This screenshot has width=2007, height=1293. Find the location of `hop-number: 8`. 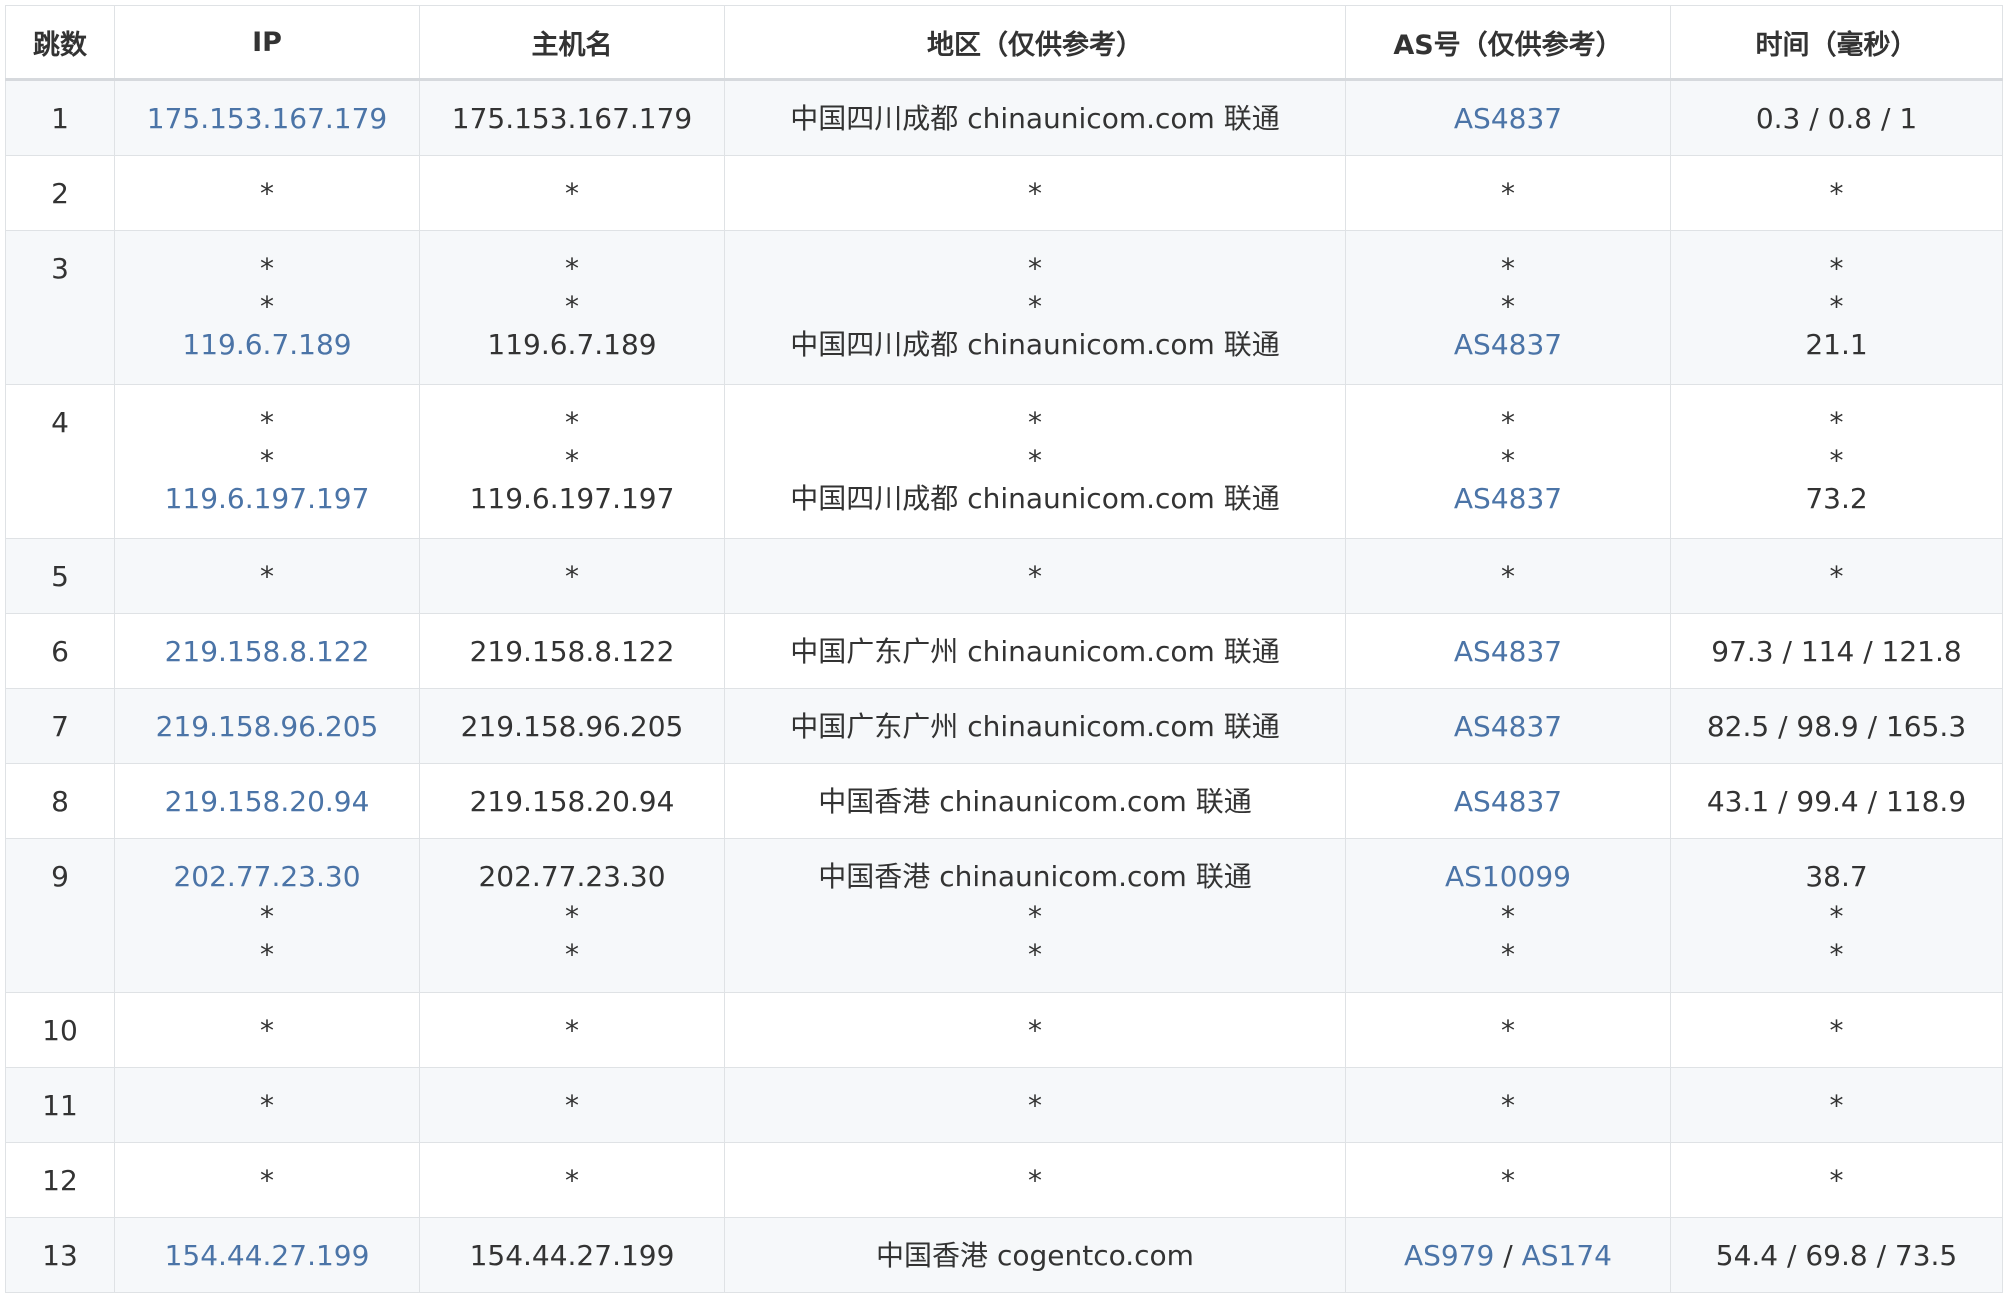

hop-number: 8 is located at coordinates (60, 801).